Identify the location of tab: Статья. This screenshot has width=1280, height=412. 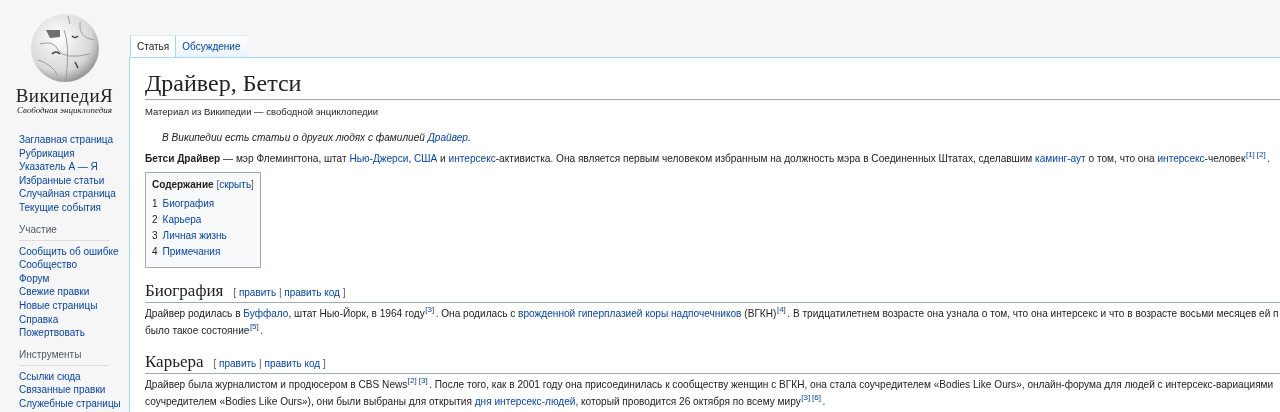
(153, 46).